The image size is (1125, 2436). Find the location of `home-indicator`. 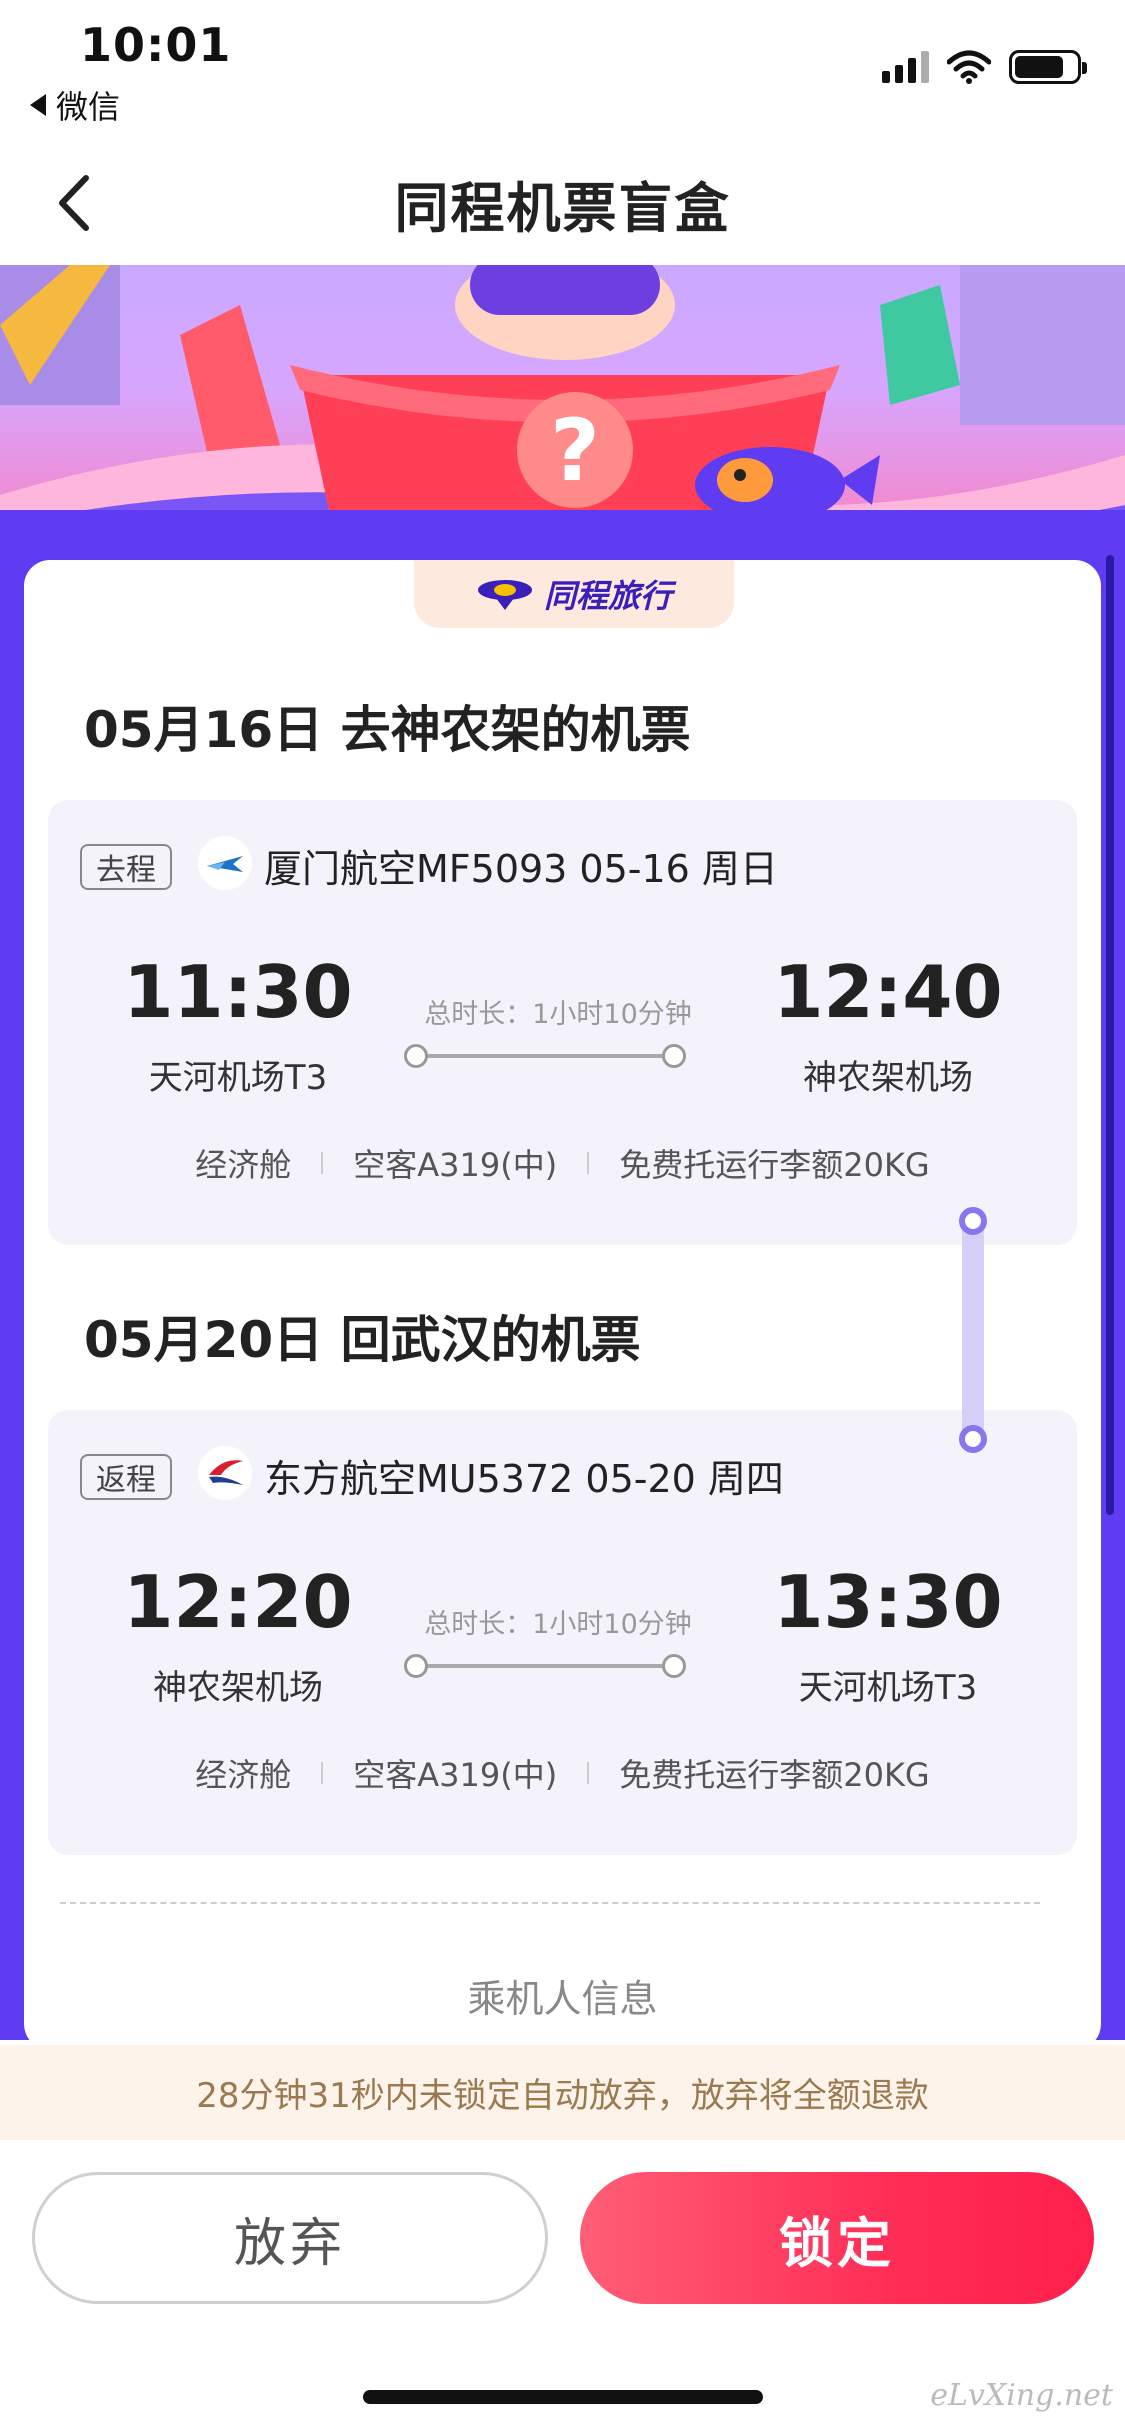

home-indicator is located at coordinates (563, 2397).